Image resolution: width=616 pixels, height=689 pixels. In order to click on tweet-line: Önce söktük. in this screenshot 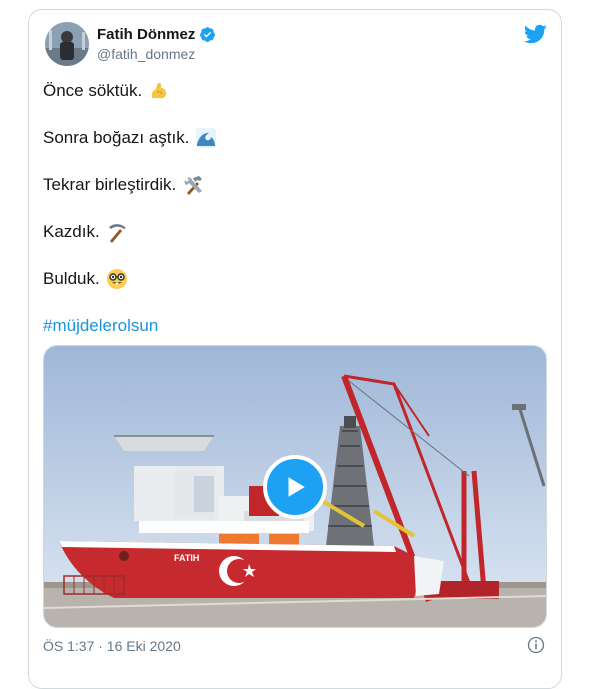, I will do `click(293, 91)`.